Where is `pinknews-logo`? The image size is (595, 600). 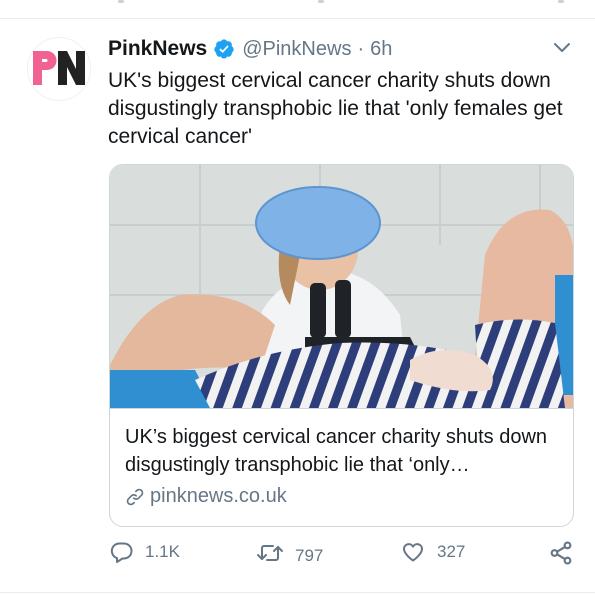
pinknews-logo is located at coordinates (59, 68).